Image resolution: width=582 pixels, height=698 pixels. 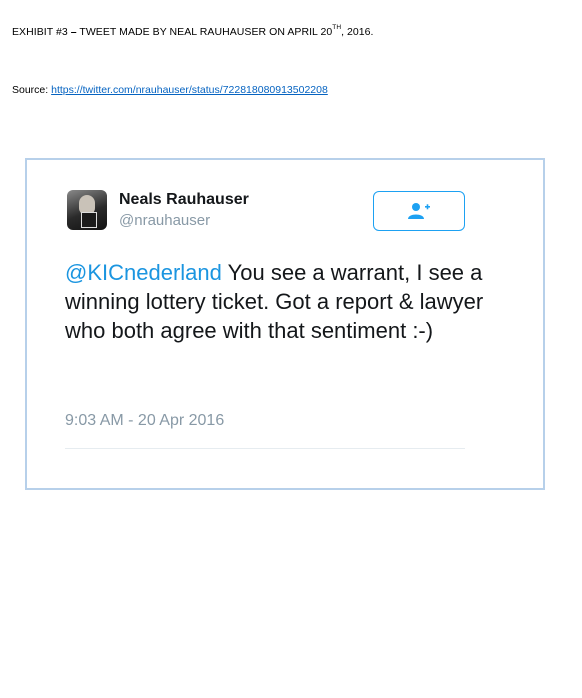 I want to click on exhibit-title: TWEET MADE BY NEAL RAUHAUSER ON APRIL 20, so click(x=204, y=32).